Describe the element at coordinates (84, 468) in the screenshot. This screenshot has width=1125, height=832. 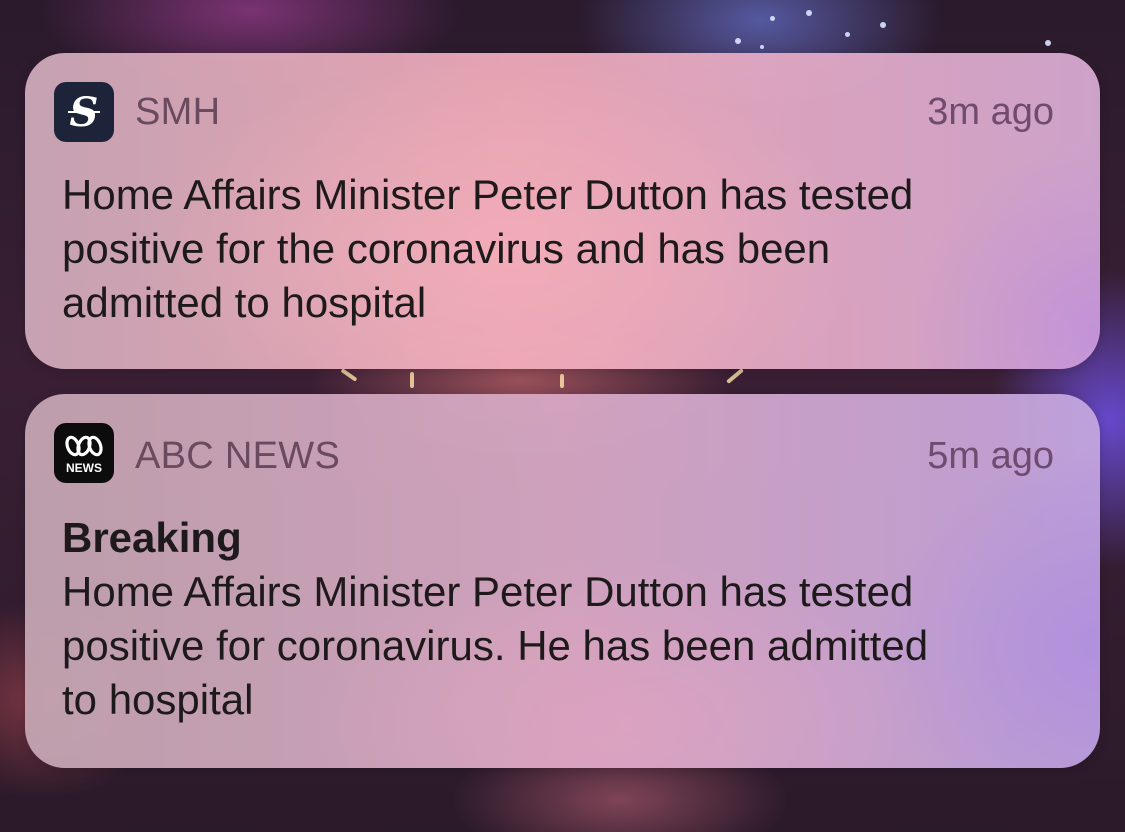
I see `svg-text: NEWS` at that location.